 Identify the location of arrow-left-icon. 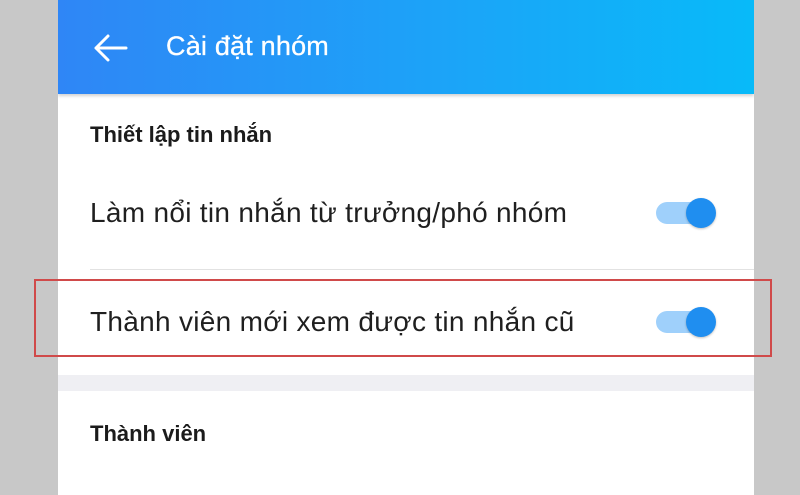
(111, 48).